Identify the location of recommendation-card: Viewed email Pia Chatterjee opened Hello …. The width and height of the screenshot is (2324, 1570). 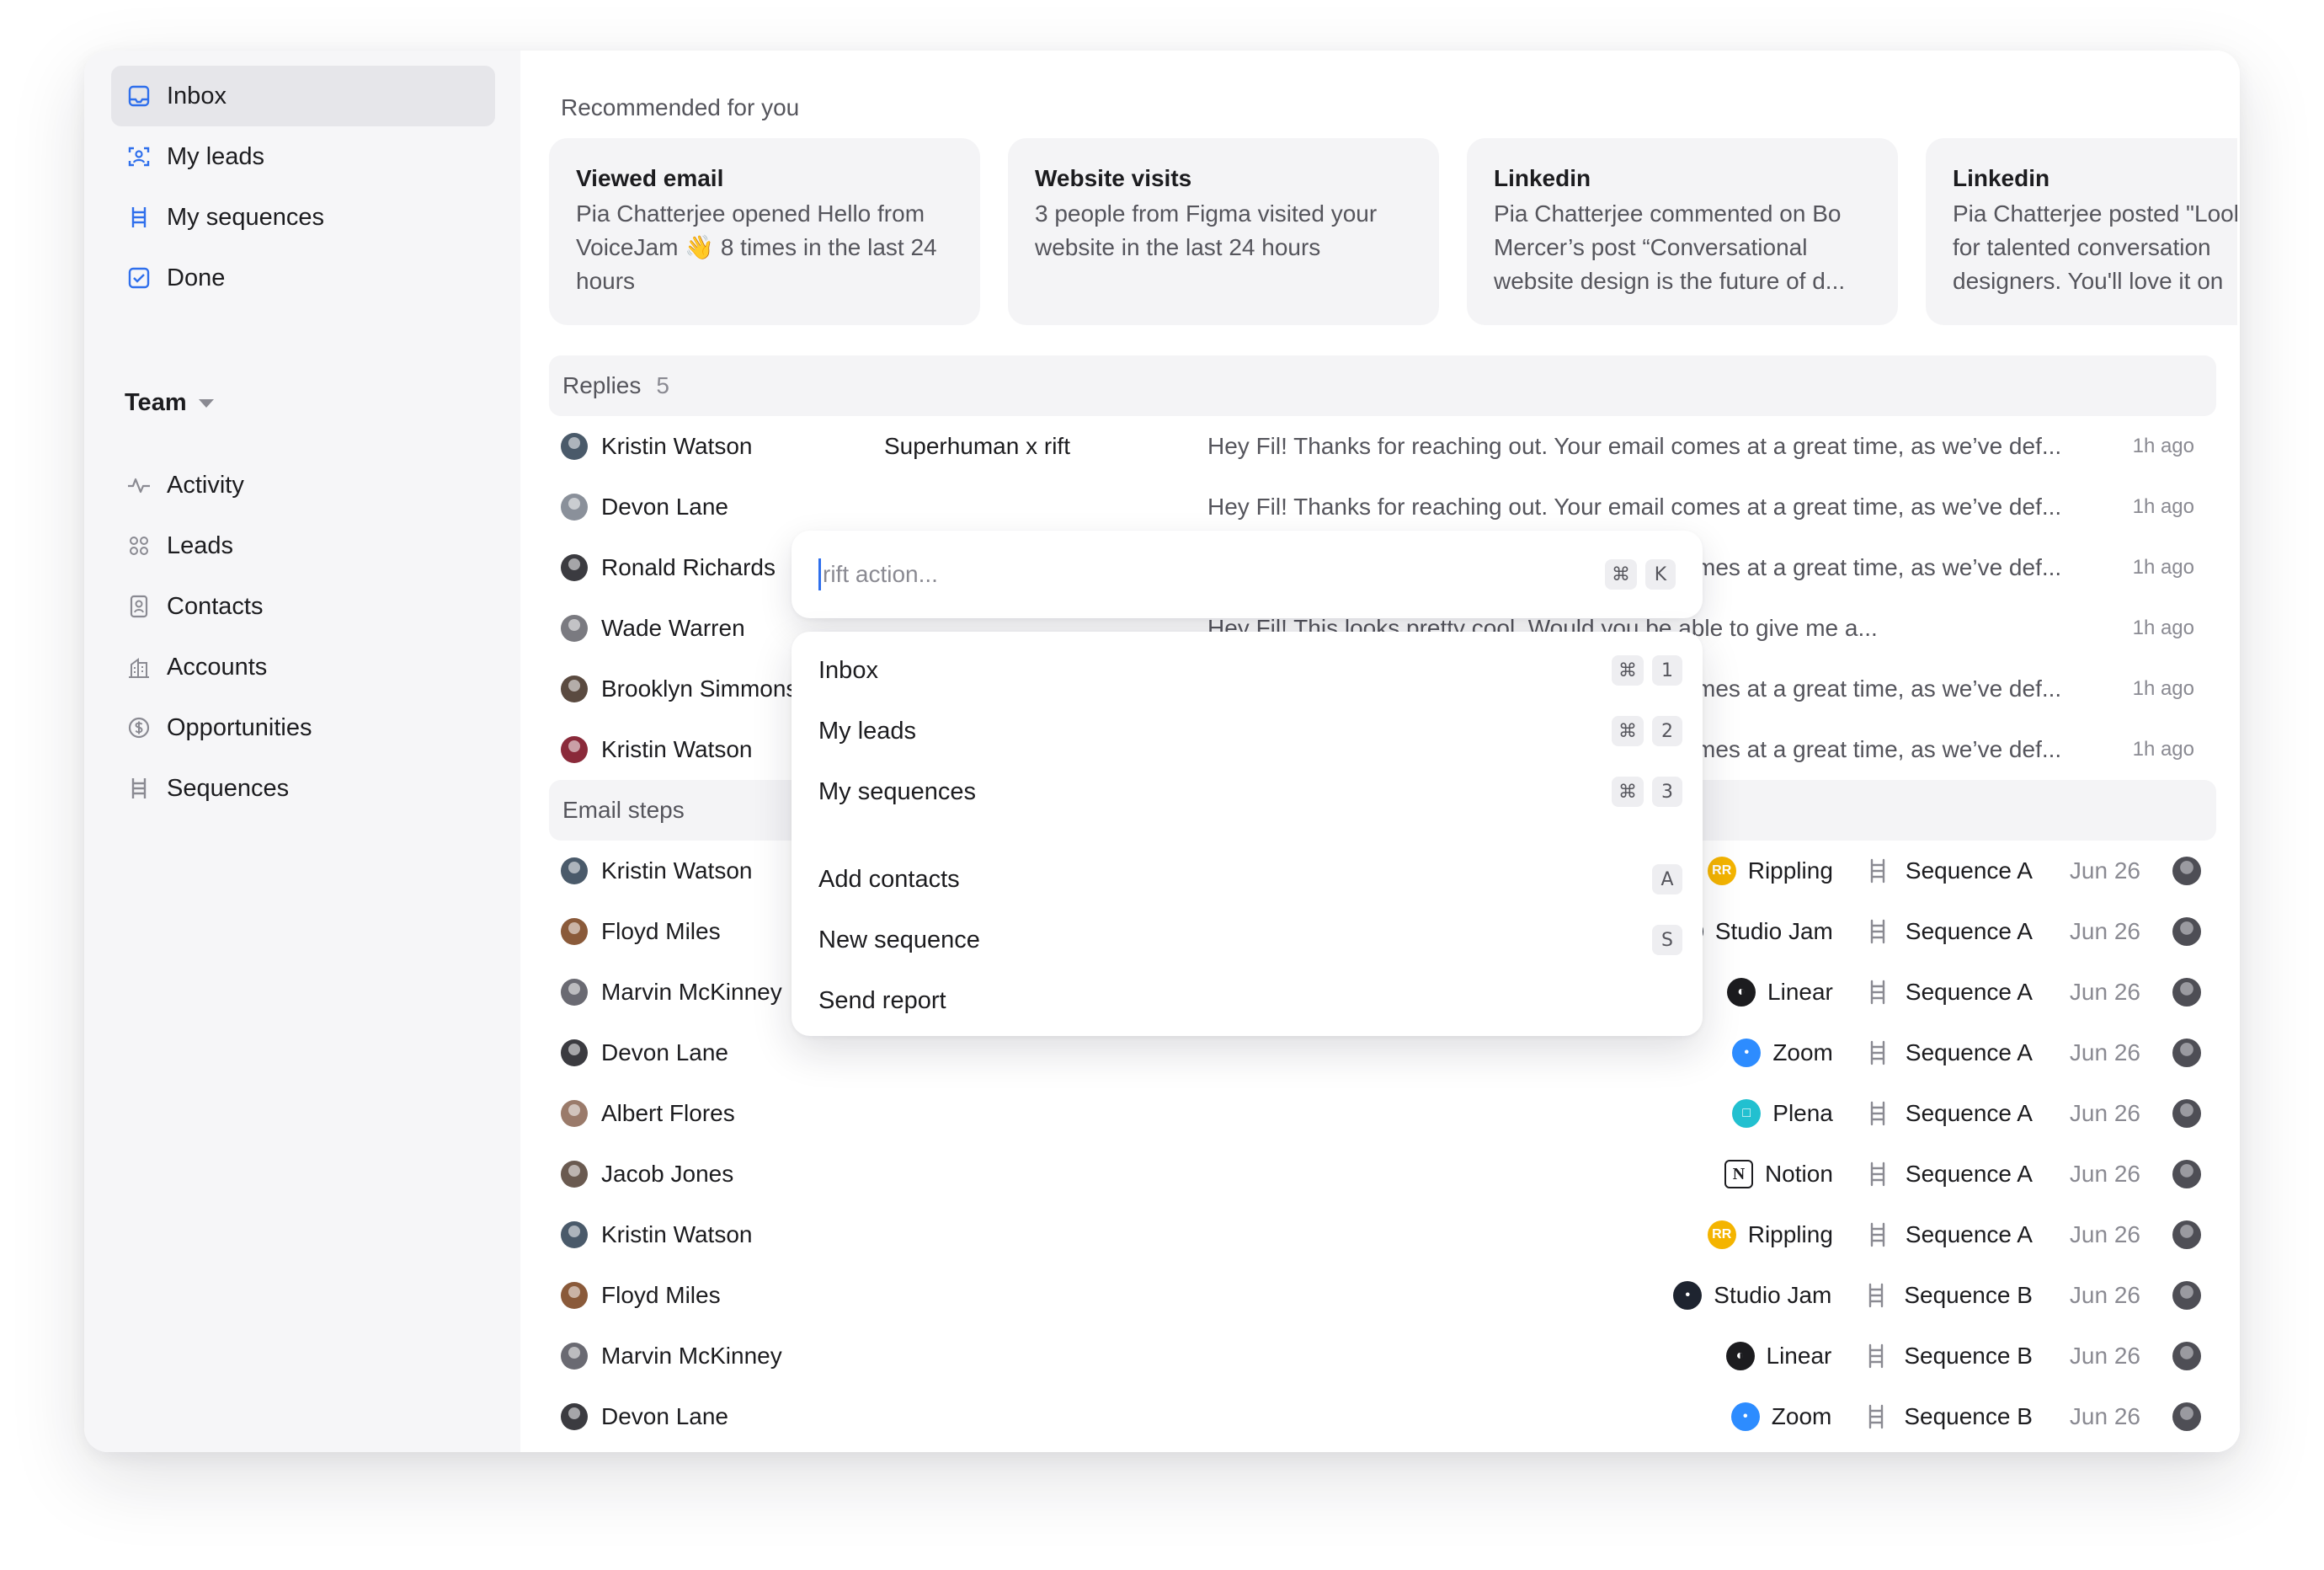
(764, 231).